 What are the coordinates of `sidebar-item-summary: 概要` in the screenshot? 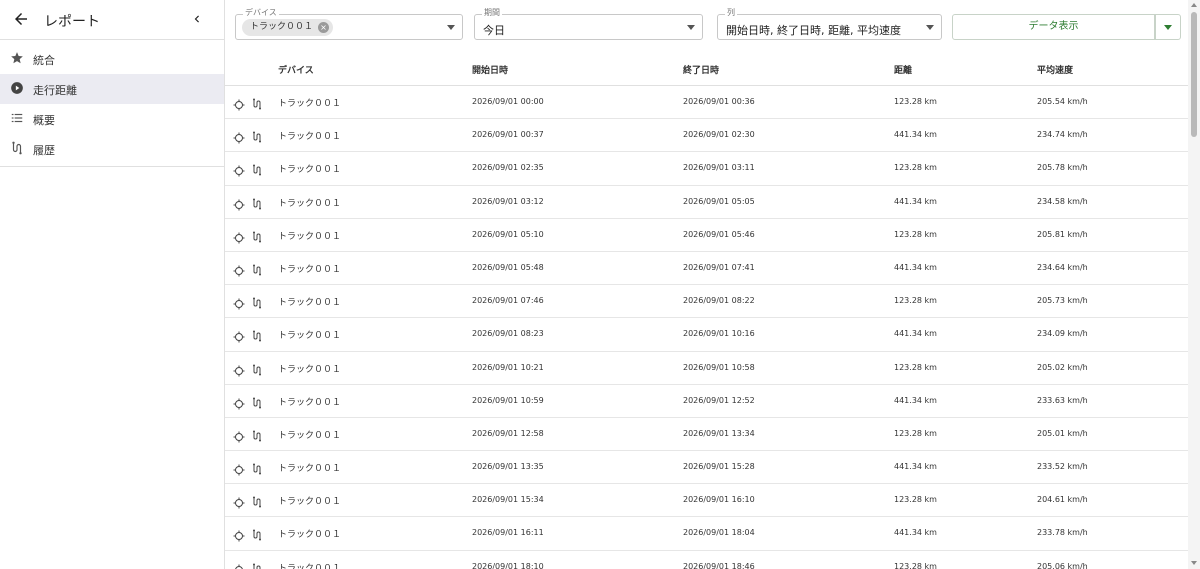 It's located at (112, 119).